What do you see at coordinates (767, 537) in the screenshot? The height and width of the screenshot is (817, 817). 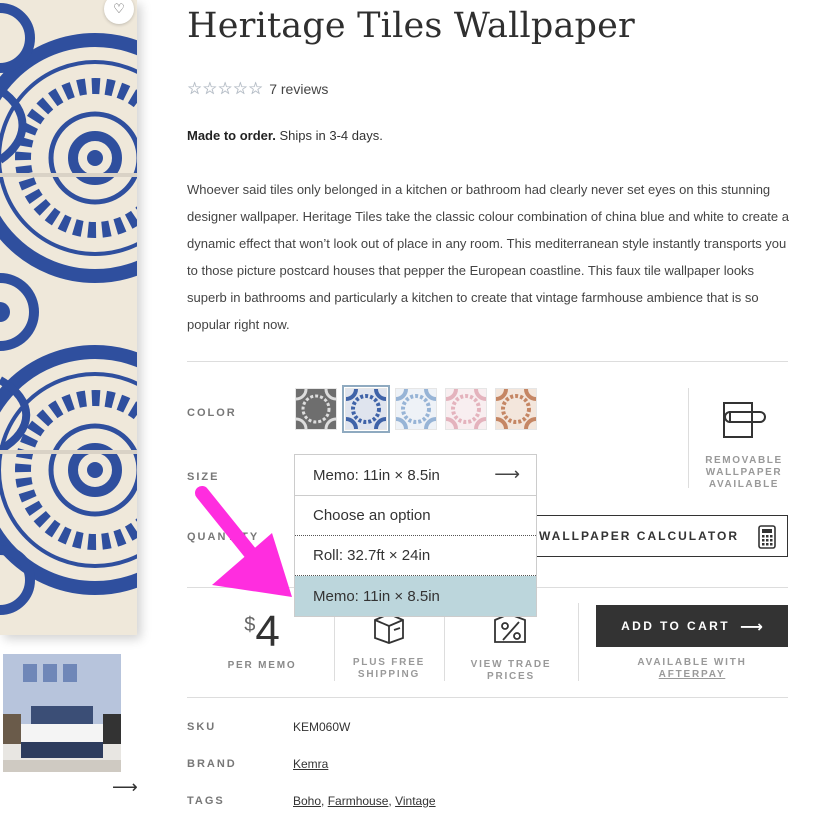 I see `calculator-icon` at bounding box center [767, 537].